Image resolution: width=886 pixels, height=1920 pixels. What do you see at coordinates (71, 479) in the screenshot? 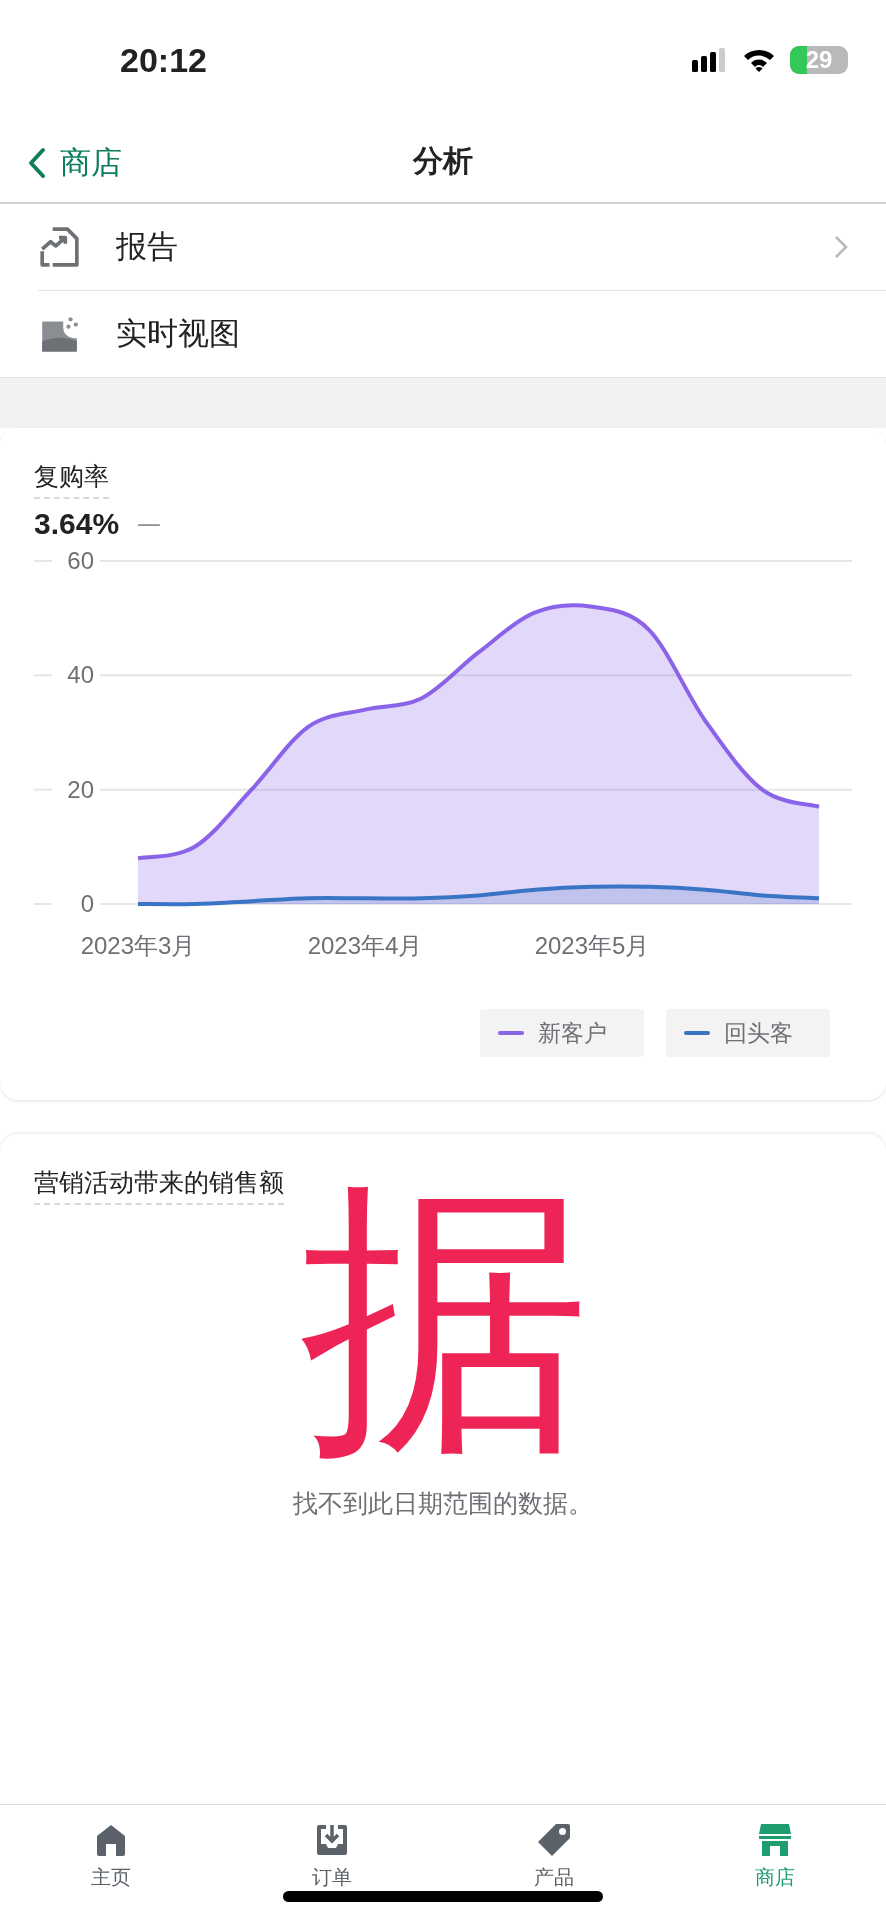
I see `card-title: 复购率` at bounding box center [71, 479].